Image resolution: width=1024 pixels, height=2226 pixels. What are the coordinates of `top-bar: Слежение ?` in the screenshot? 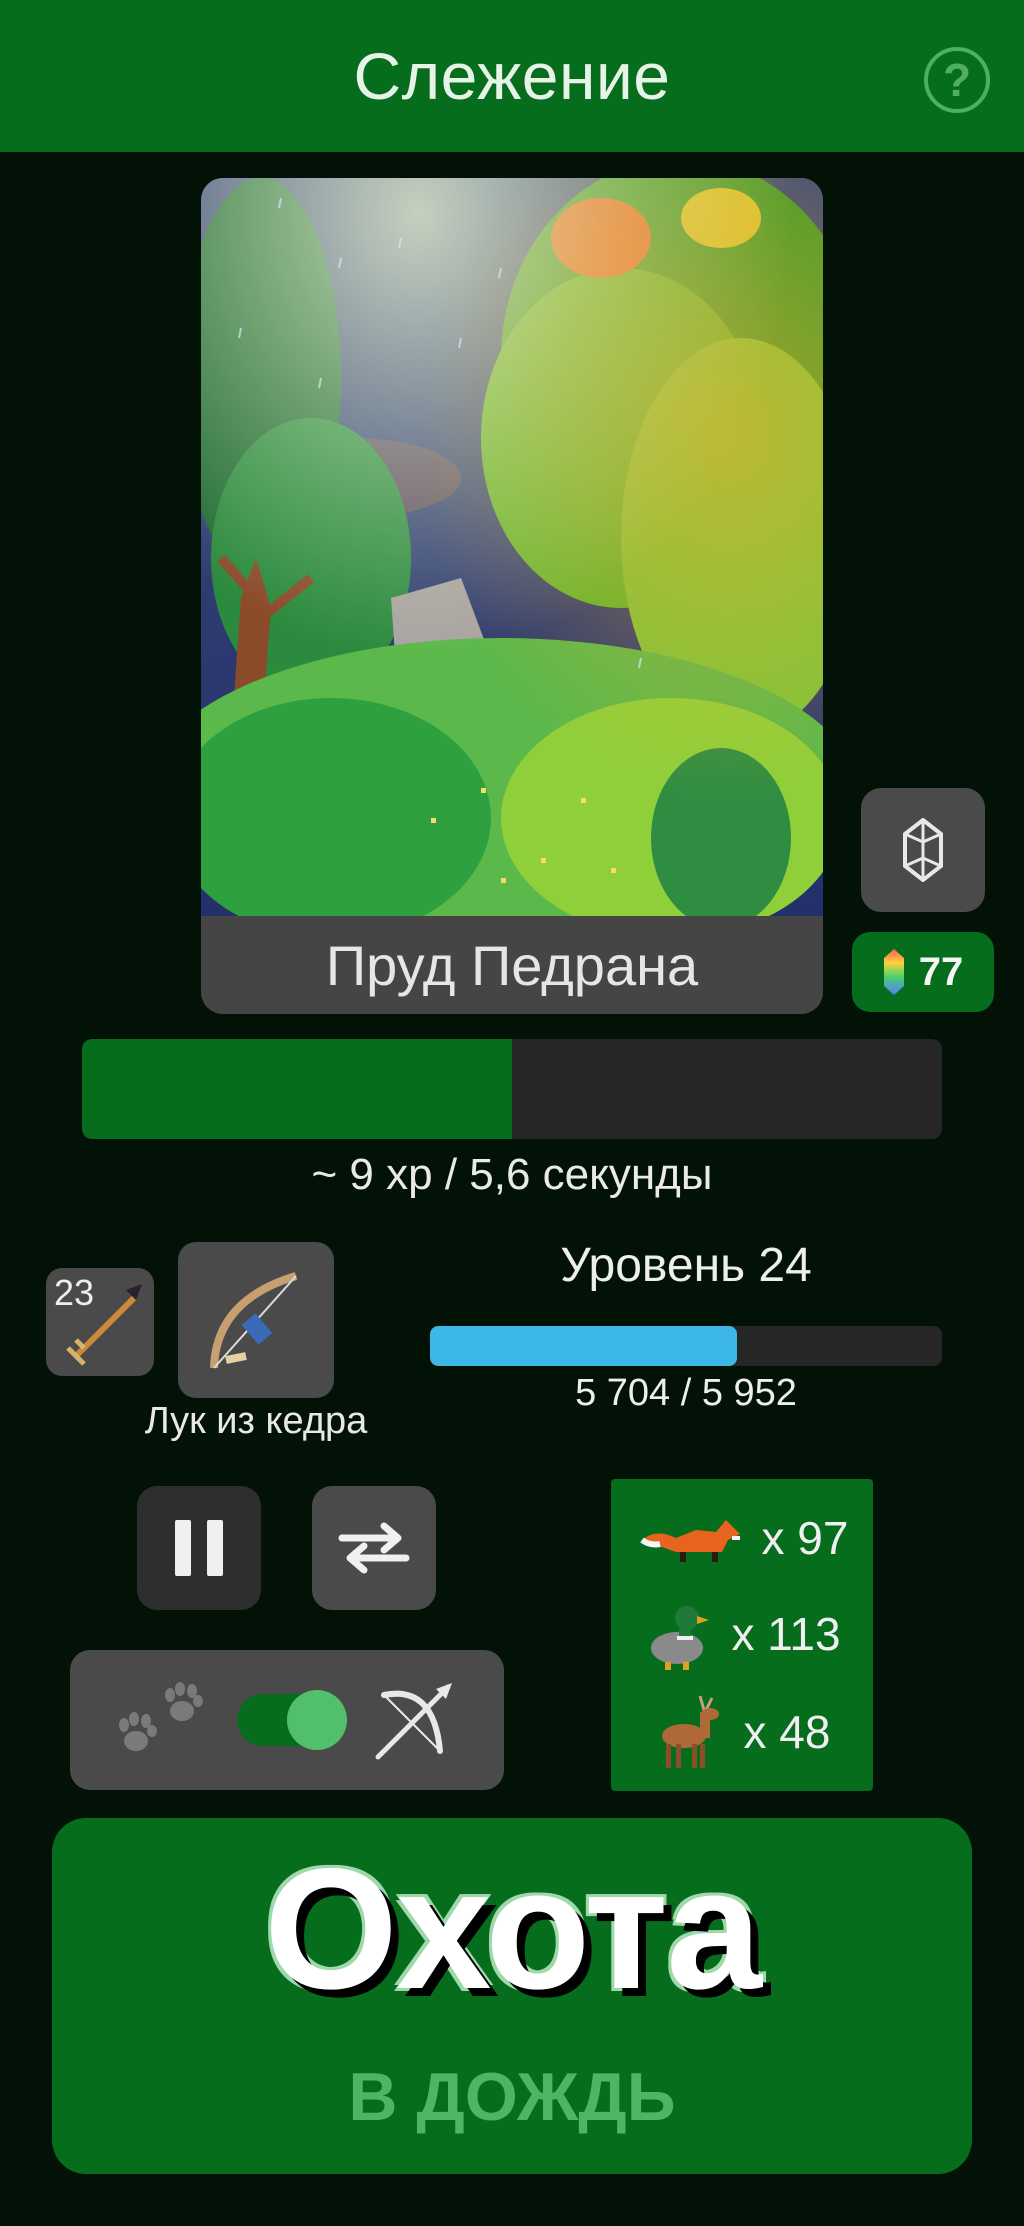 It's located at (512, 76).